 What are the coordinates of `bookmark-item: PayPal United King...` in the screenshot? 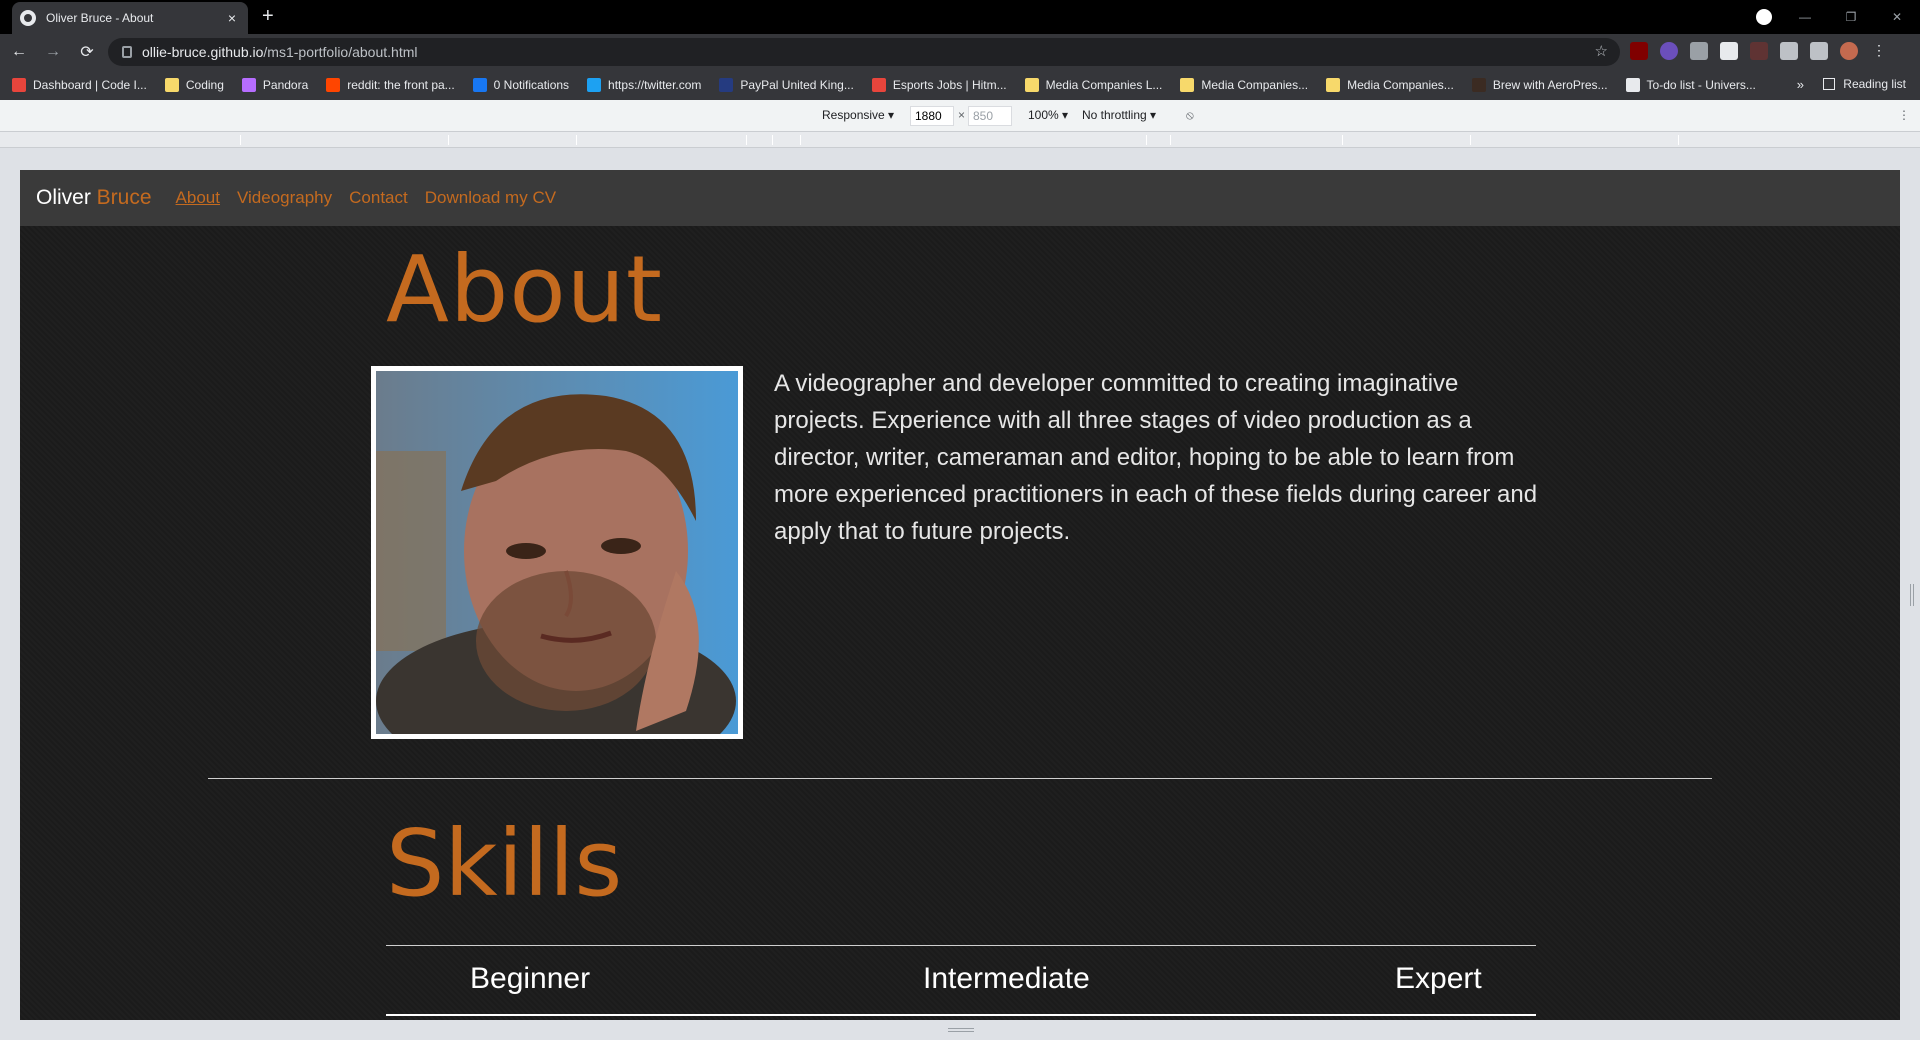 It's located at (786, 85).